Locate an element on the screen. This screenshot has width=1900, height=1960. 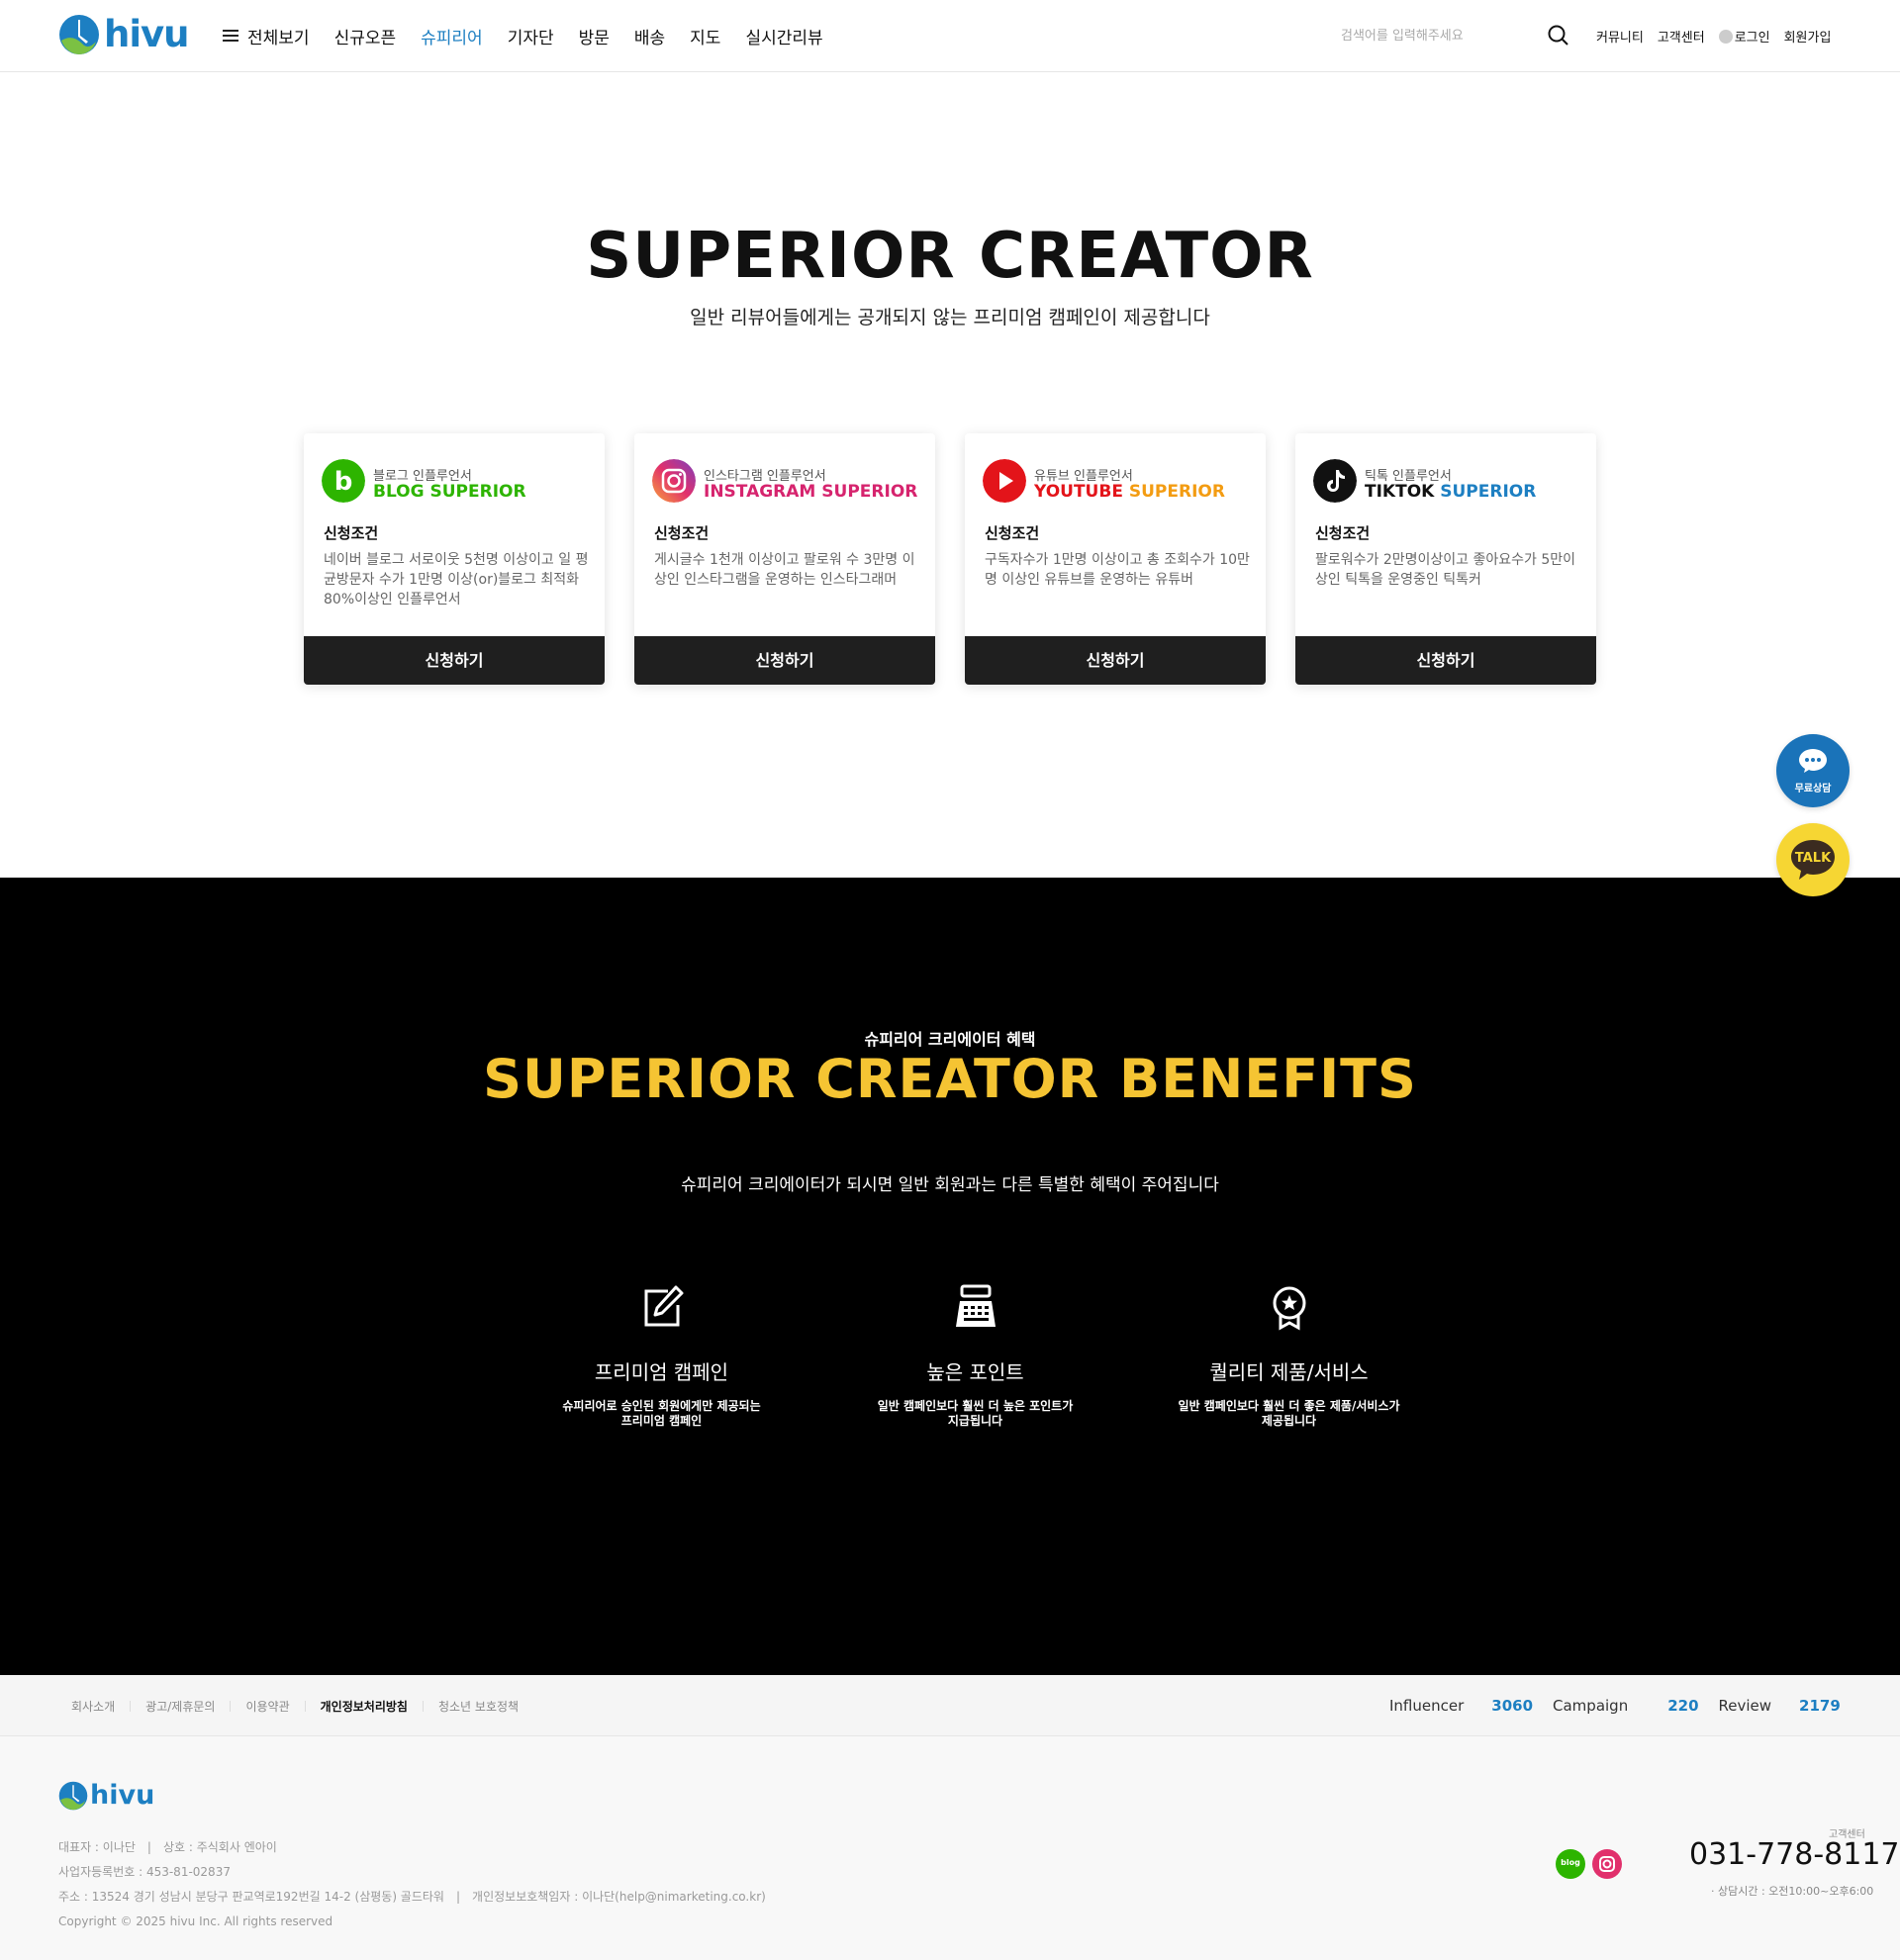
benefit-desc: 일반 캠페인보다 훨씬 더 높은 포인트가 지급됩니다 is located at coordinates (975, 1414).